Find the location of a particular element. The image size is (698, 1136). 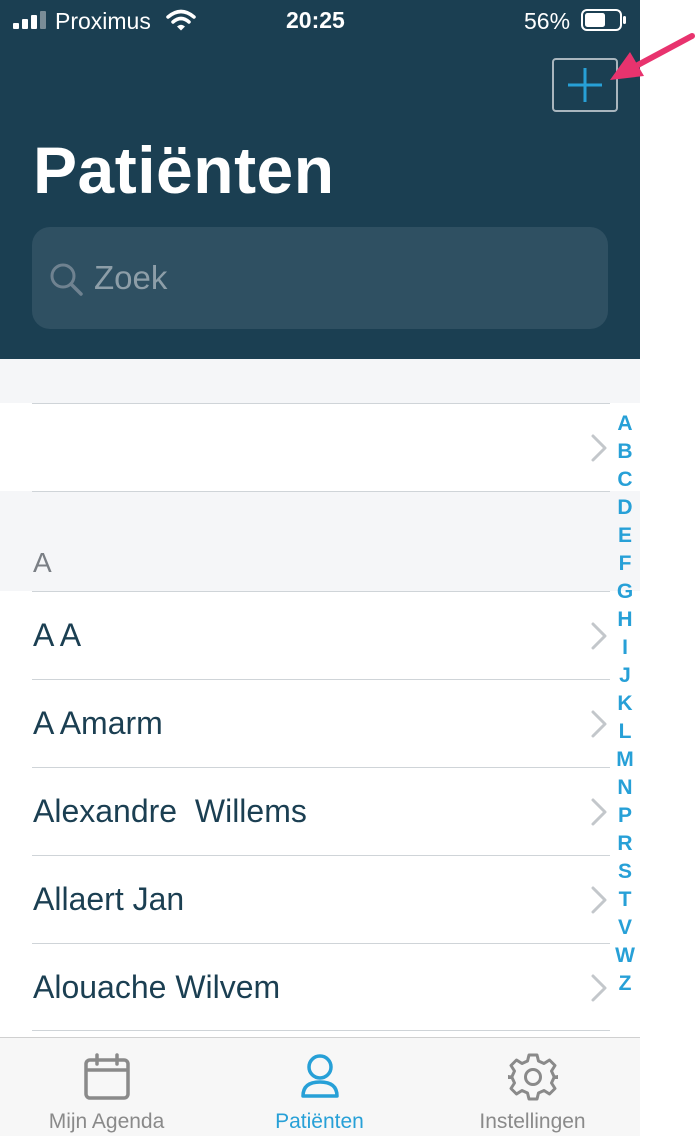

index-letter-j: J is located at coordinates (625, 676).